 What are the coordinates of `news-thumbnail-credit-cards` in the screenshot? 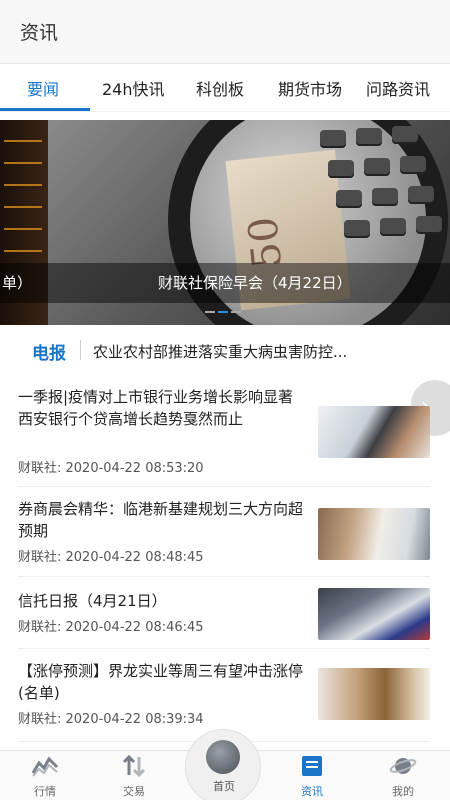 It's located at (374, 614).